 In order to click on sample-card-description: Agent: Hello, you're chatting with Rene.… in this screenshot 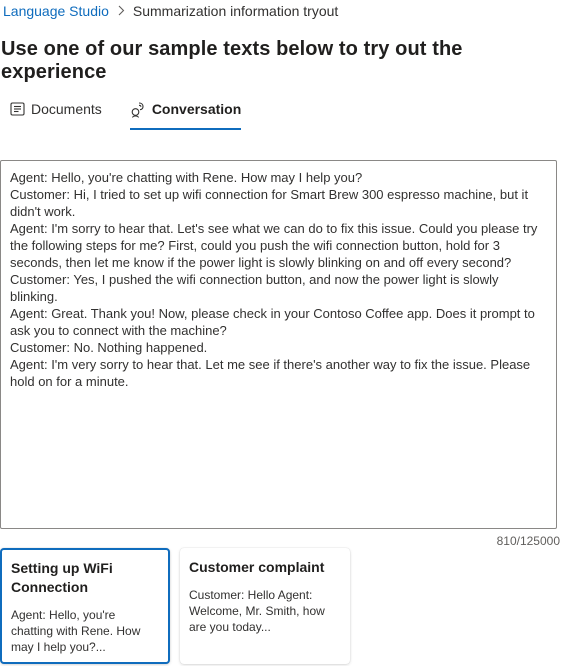, I will do `click(76, 631)`.